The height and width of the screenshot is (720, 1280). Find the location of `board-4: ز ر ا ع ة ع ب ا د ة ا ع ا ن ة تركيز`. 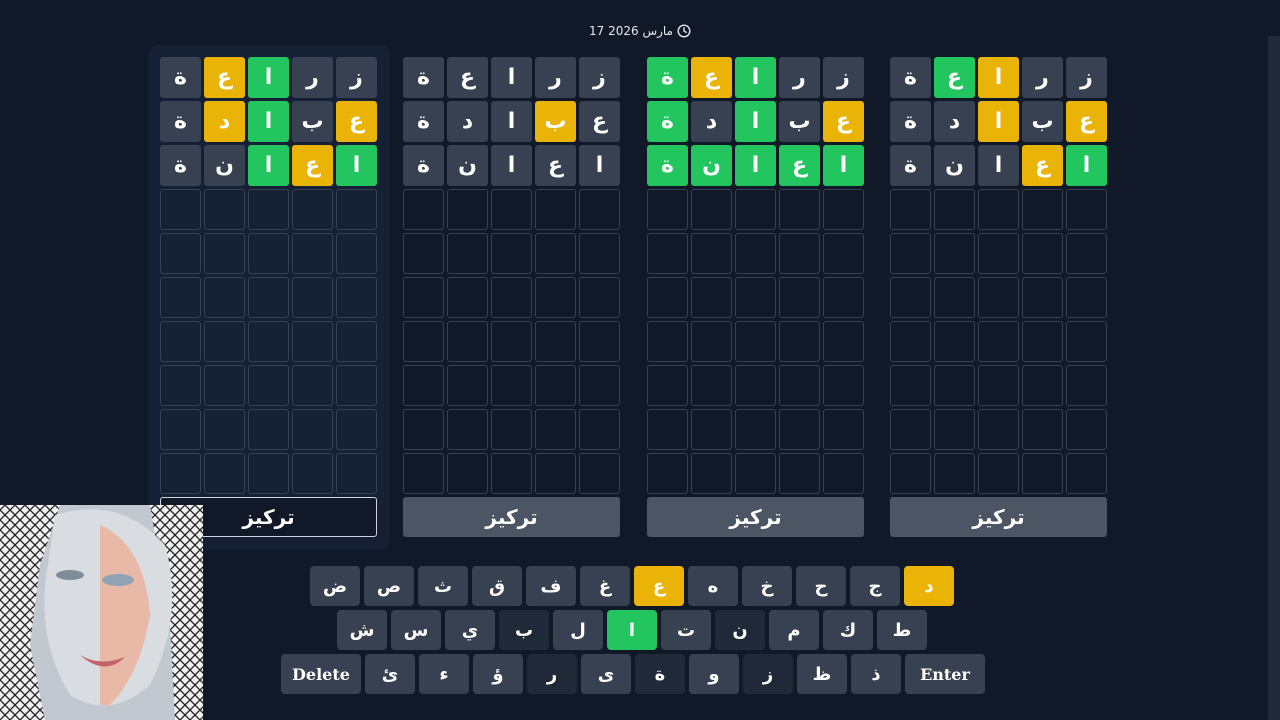

board-4: ز ر ا ع ة ع ب ا د ة ا ع ا ن ة تركيز is located at coordinates (999, 297).